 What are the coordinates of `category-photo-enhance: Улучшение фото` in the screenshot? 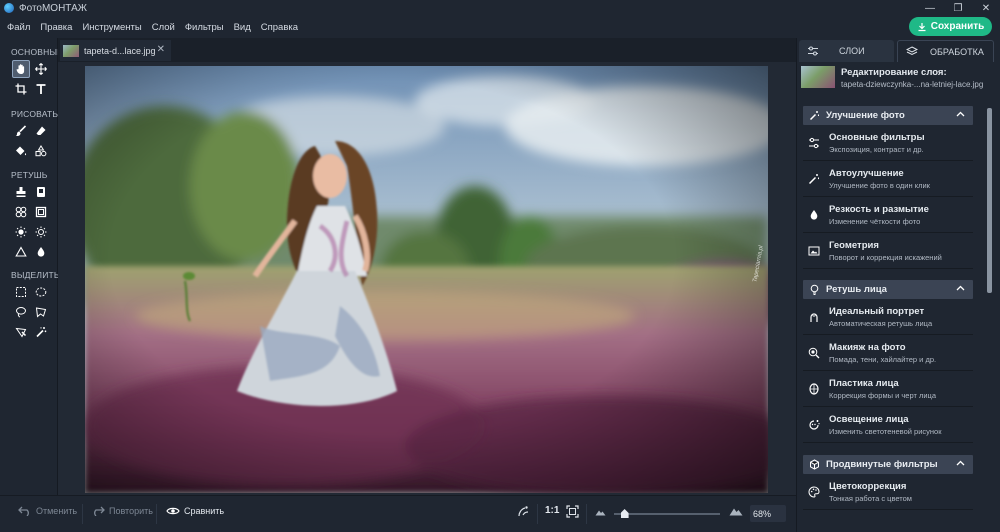 It's located at (888, 115).